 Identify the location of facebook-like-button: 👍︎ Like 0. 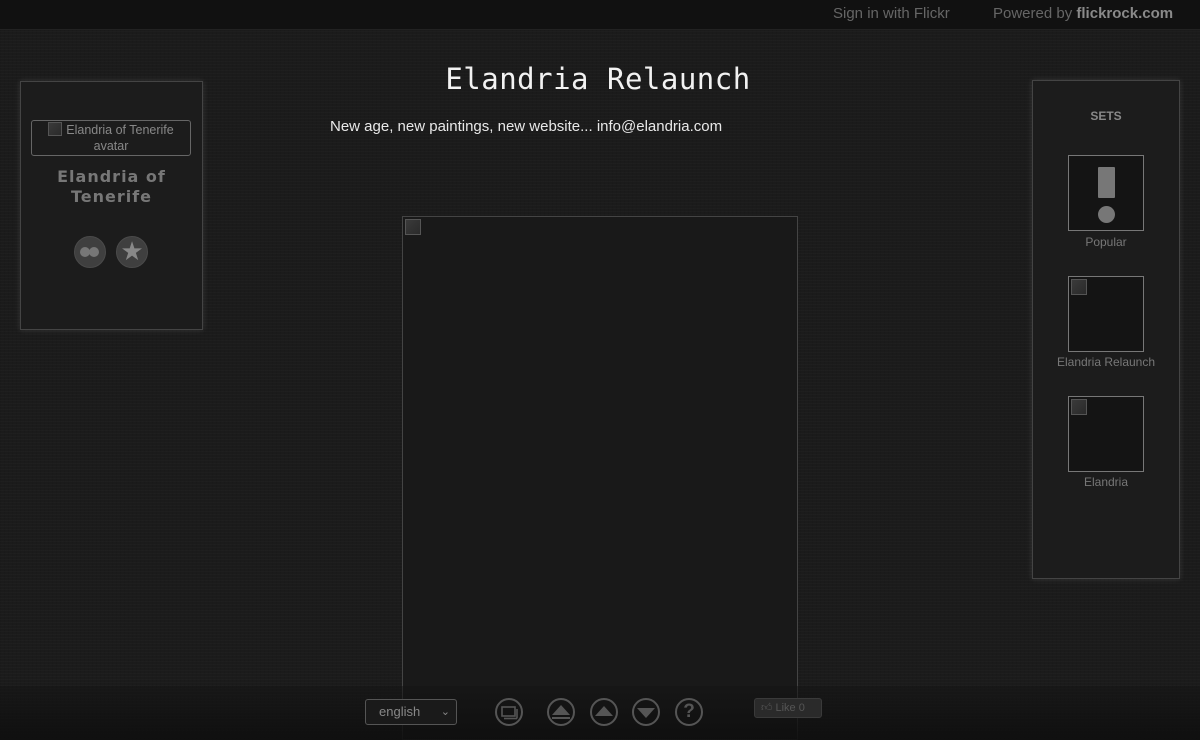
(788, 708).